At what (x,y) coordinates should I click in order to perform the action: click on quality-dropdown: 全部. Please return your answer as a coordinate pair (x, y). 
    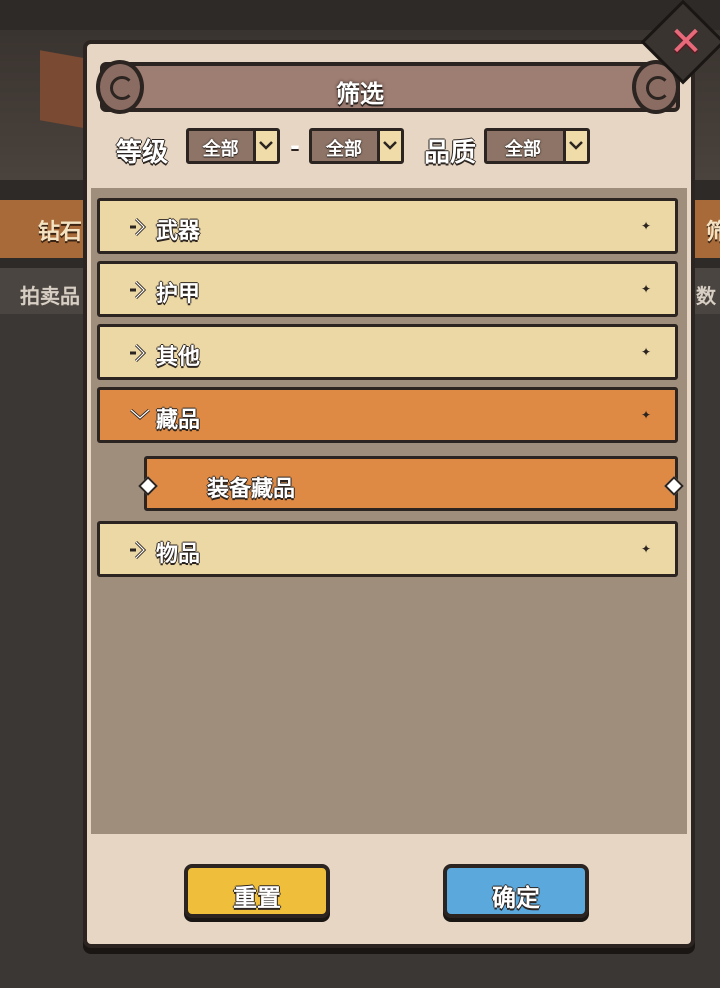
    Looking at the image, I should click on (537, 146).